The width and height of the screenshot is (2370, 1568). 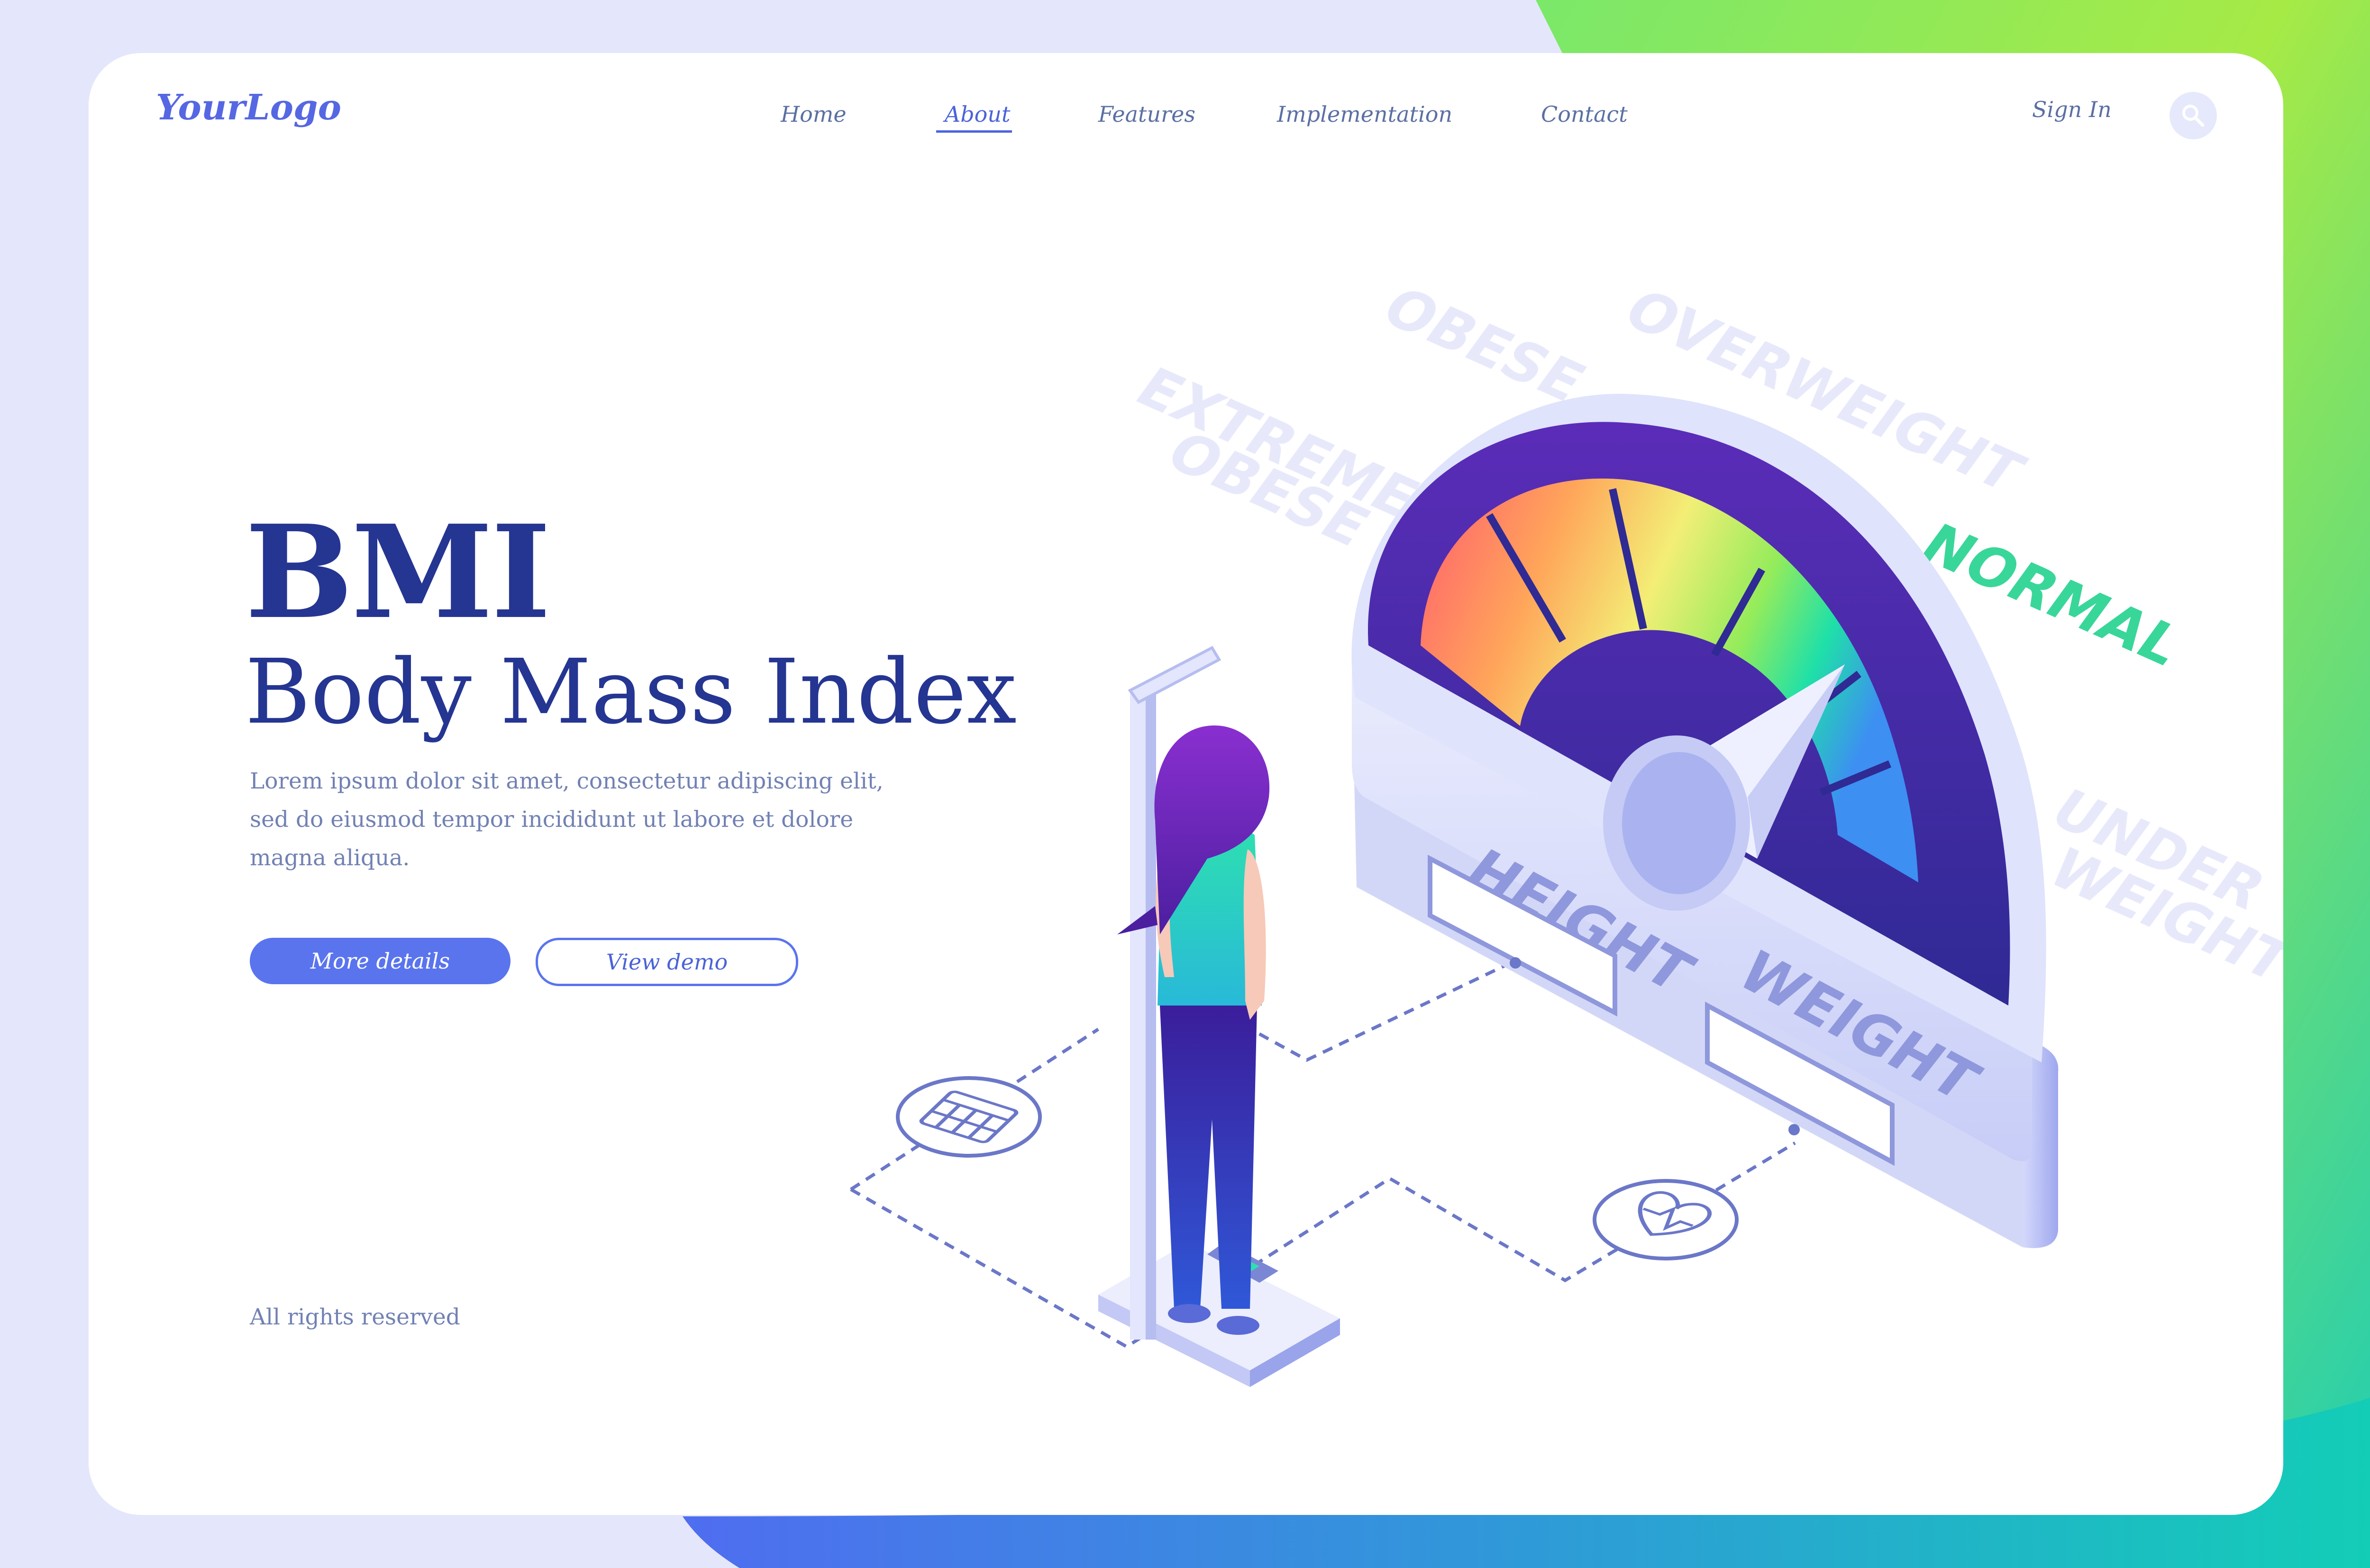 What do you see at coordinates (1219, 1016) in the screenshot?
I see `woman-on-scale` at bounding box center [1219, 1016].